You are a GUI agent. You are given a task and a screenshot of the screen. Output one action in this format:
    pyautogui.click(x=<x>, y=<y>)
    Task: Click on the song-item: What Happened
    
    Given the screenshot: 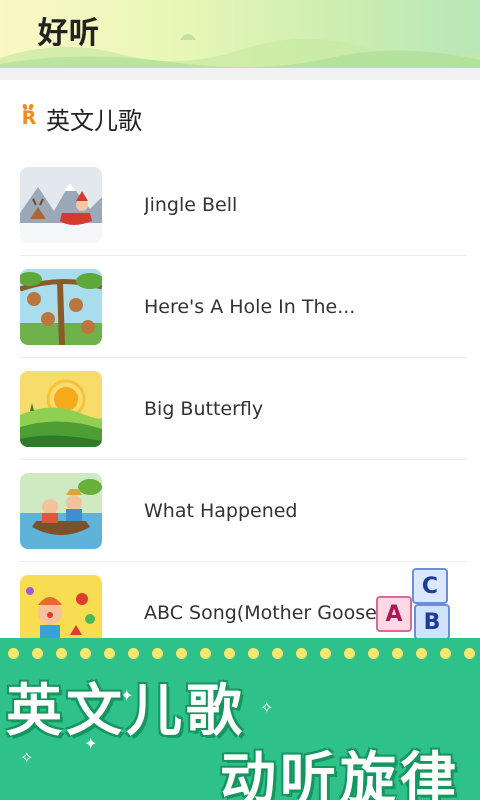 What is the action you would take?
    pyautogui.click(x=243, y=511)
    